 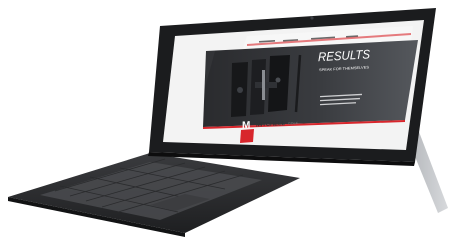 What do you see at coordinates (246, 125) in the screenshot?
I see `logo-letter: M` at bounding box center [246, 125].